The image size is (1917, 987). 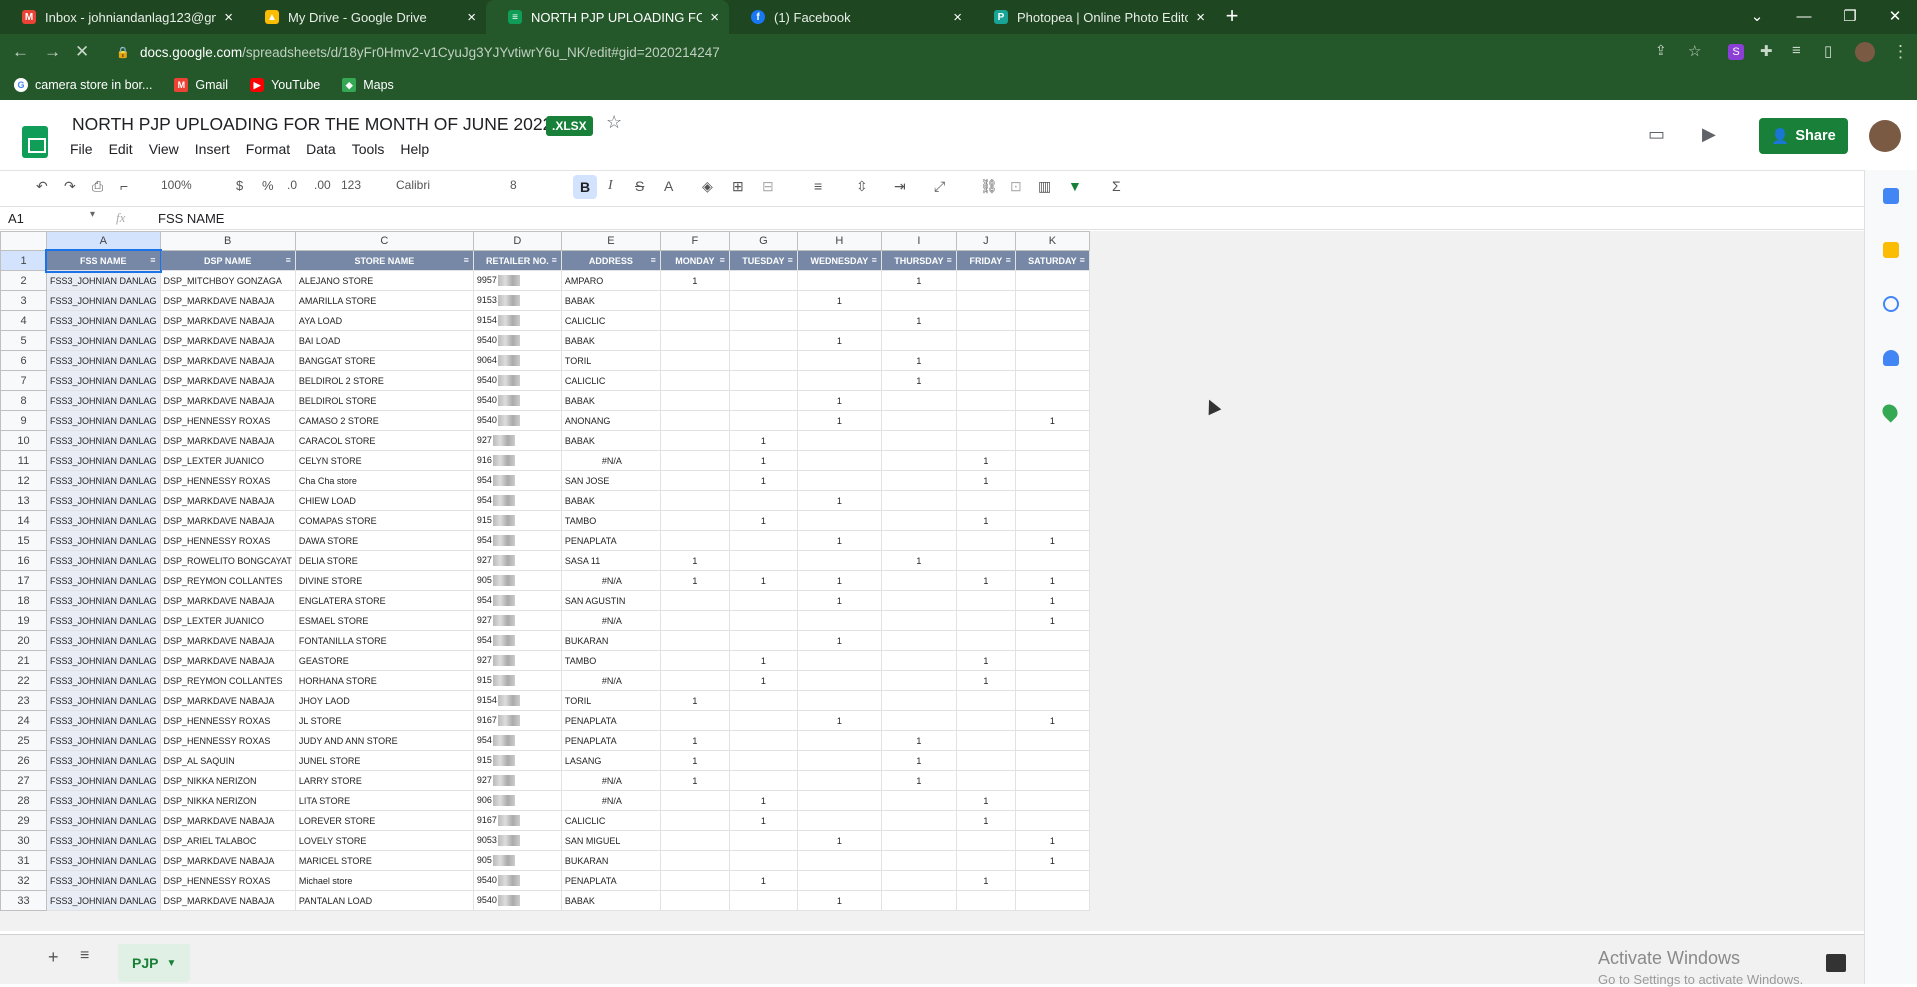 I want to click on browser-tab-photopea: P Photopea | Online Photo Editor ×, so click(x=1093, y=17).